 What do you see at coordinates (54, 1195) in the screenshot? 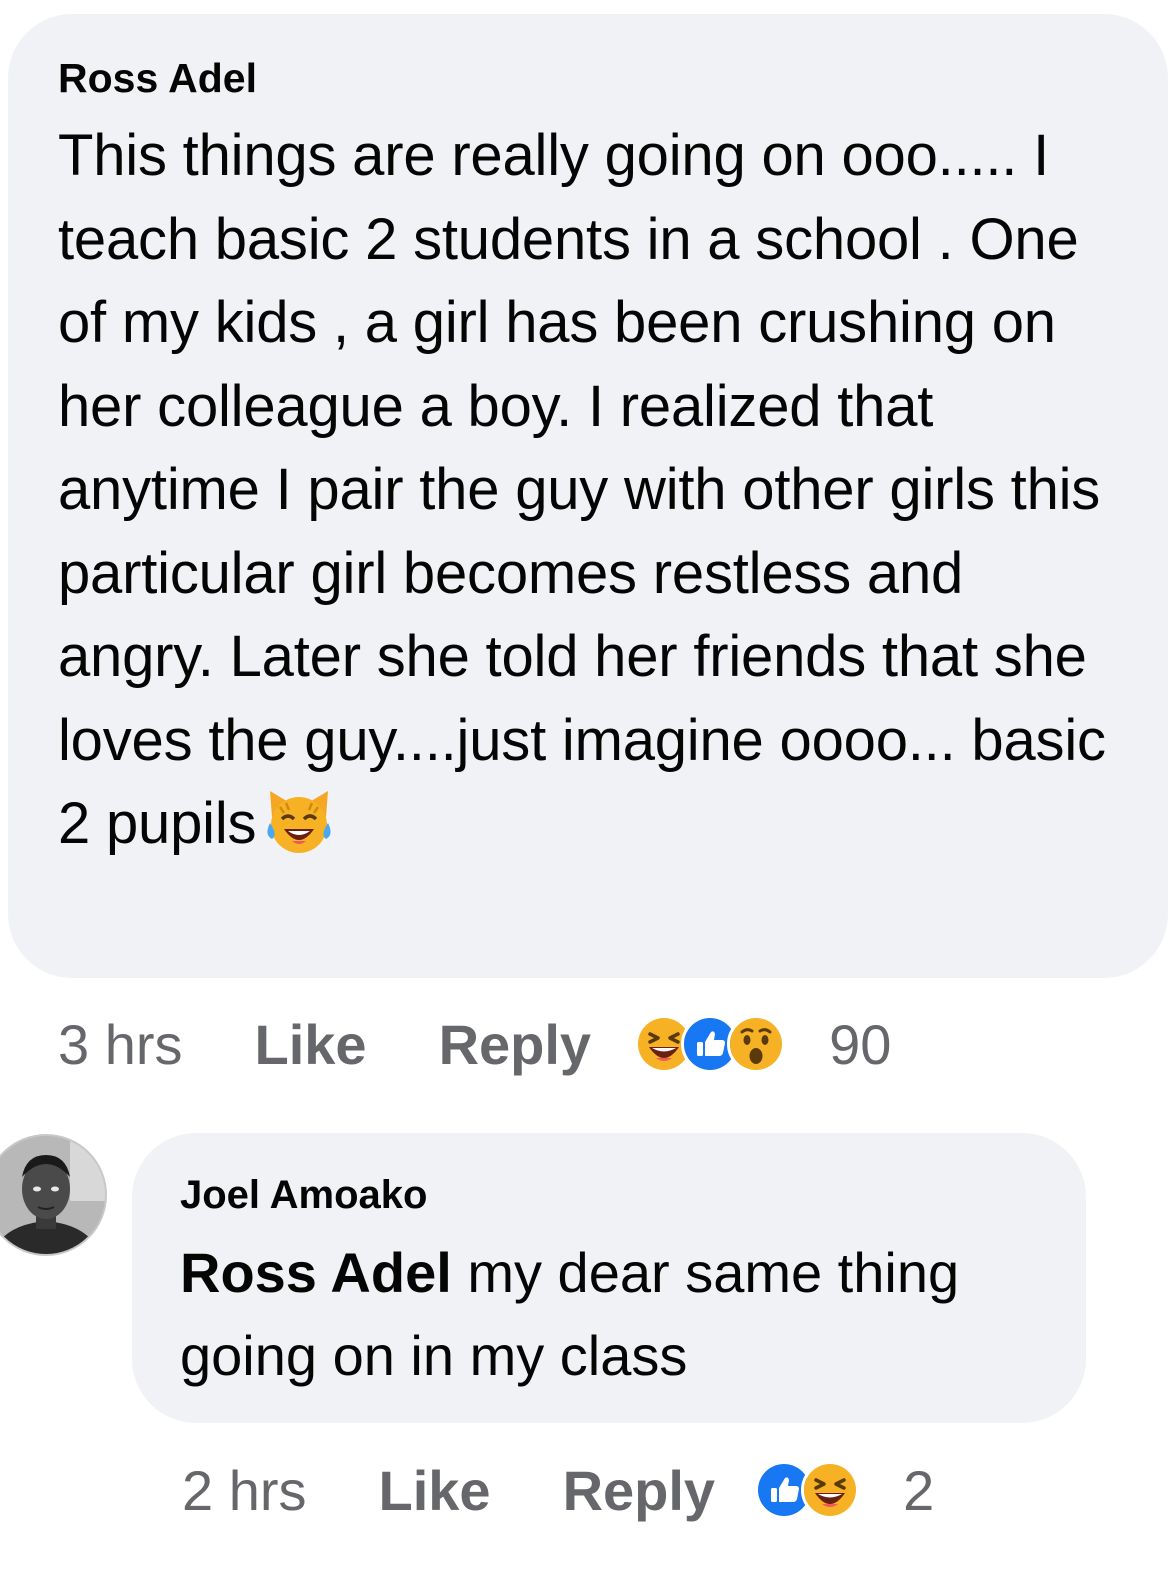
I see `avatar` at bounding box center [54, 1195].